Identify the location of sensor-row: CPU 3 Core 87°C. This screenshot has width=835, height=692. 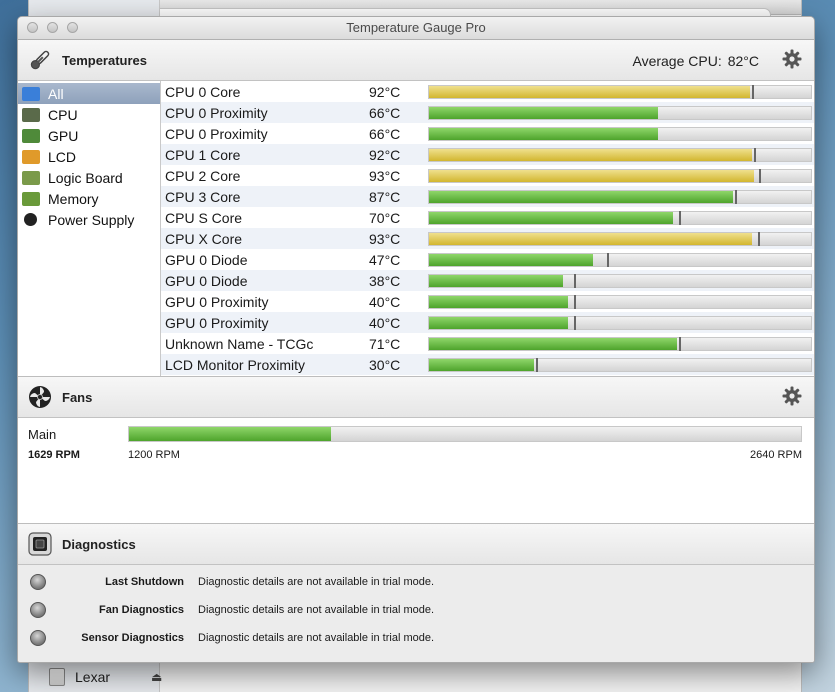
(487, 196).